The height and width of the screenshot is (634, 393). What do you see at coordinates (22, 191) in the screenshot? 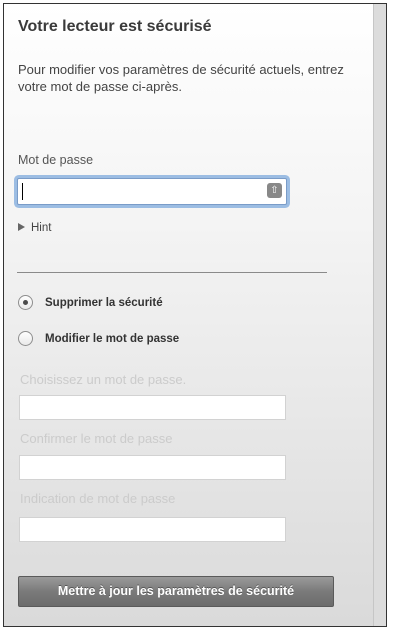
I see `text-caret` at bounding box center [22, 191].